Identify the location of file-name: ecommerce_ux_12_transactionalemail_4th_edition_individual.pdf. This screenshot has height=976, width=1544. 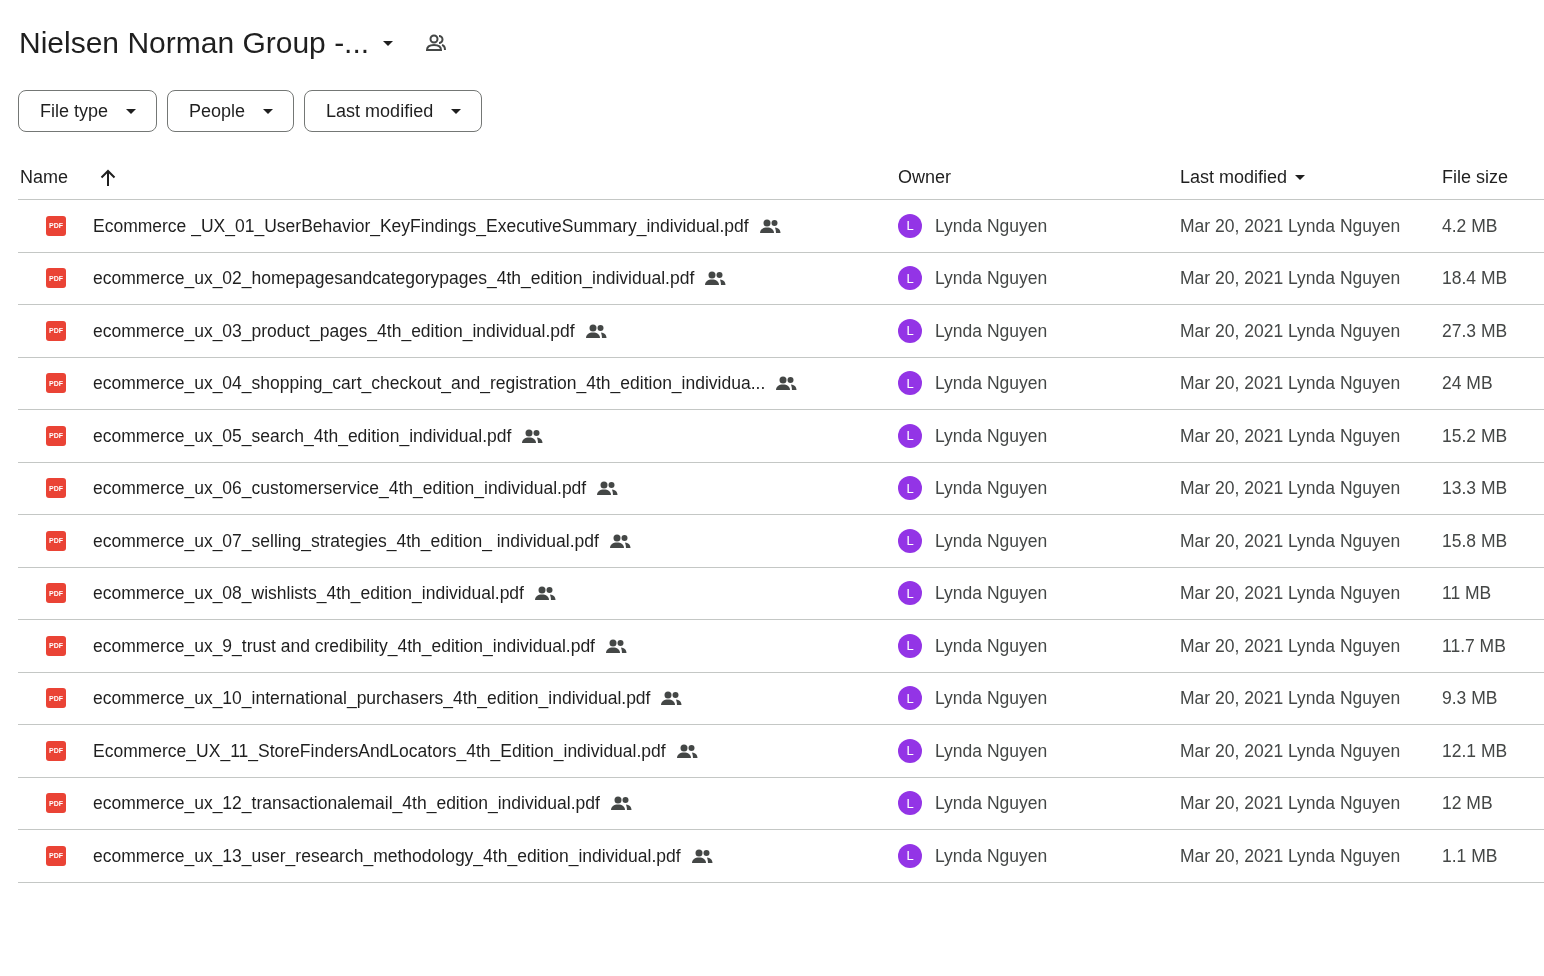
(346, 803).